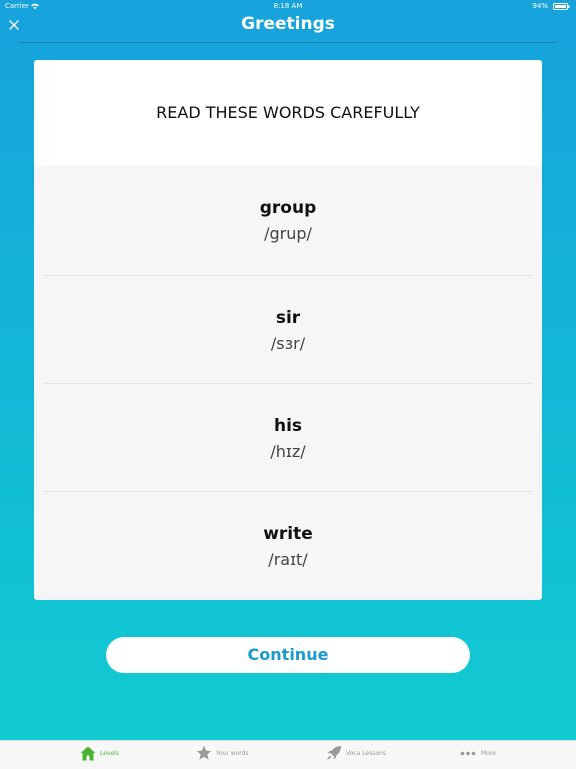 The height and width of the screenshot is (769, 576). I want to click on more-dots-icon, so click(468, 753).